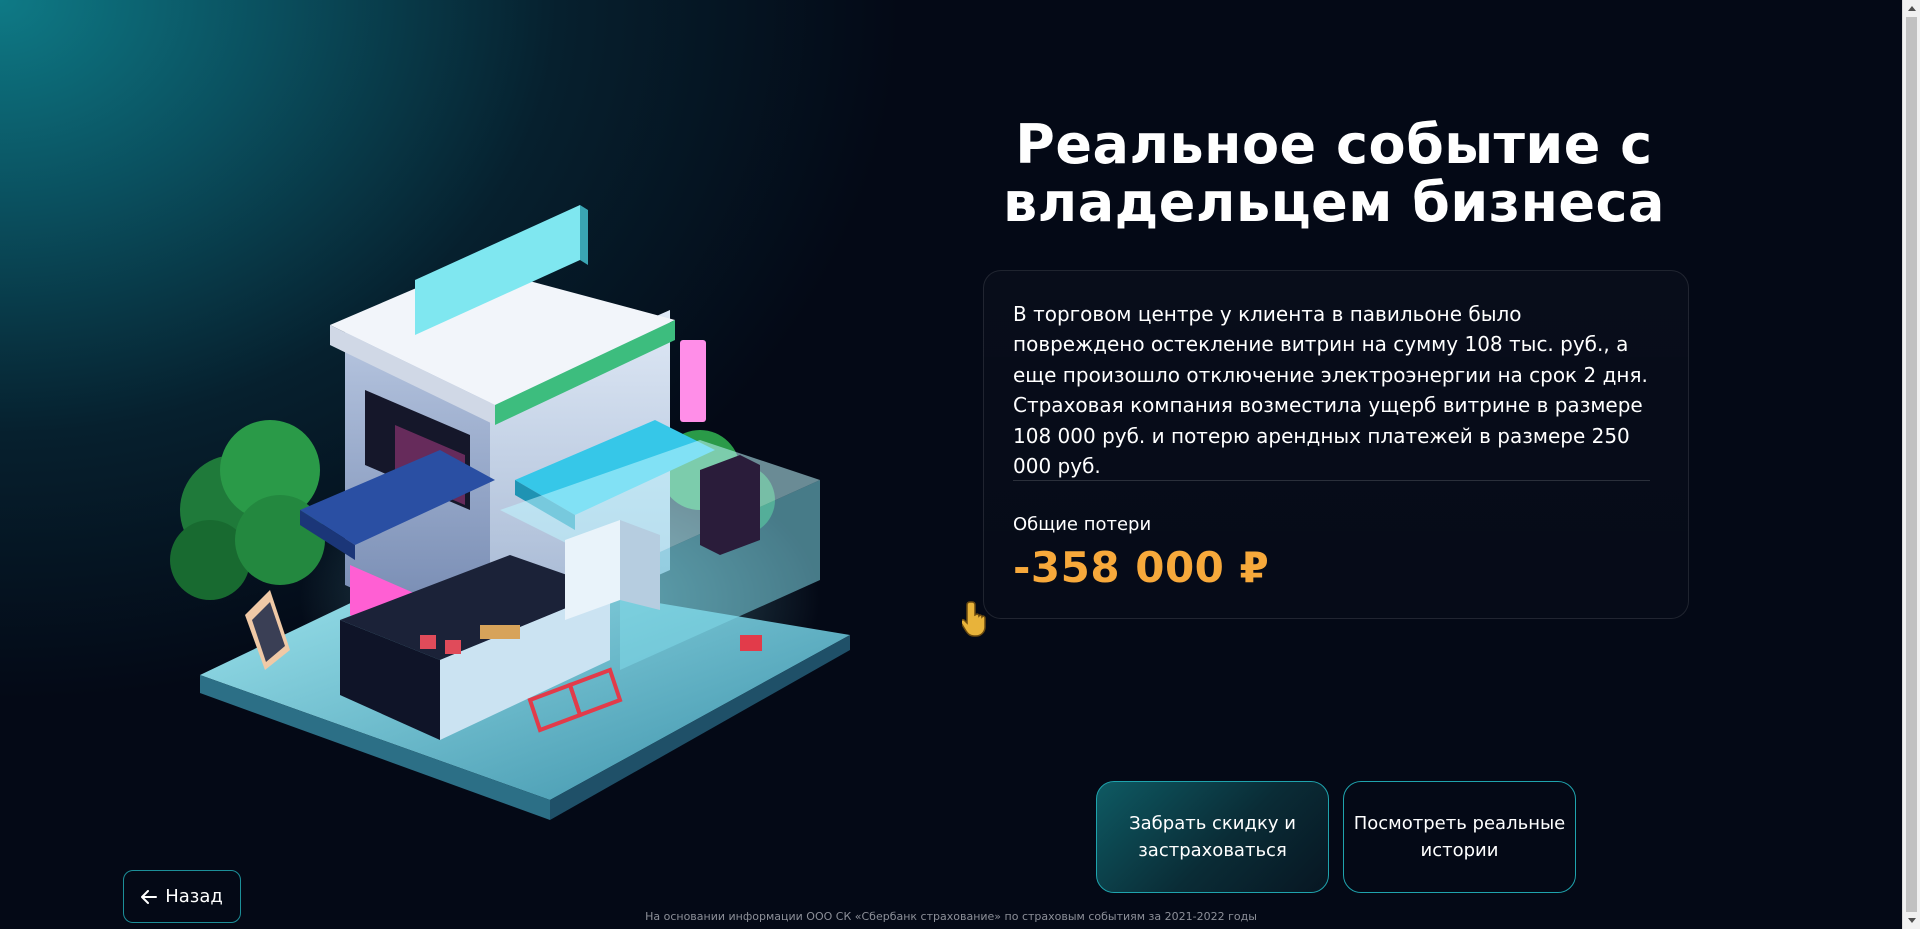 The image size is (1920, 929). I want to click on scrollbar-thumb, so click(1911, 464).